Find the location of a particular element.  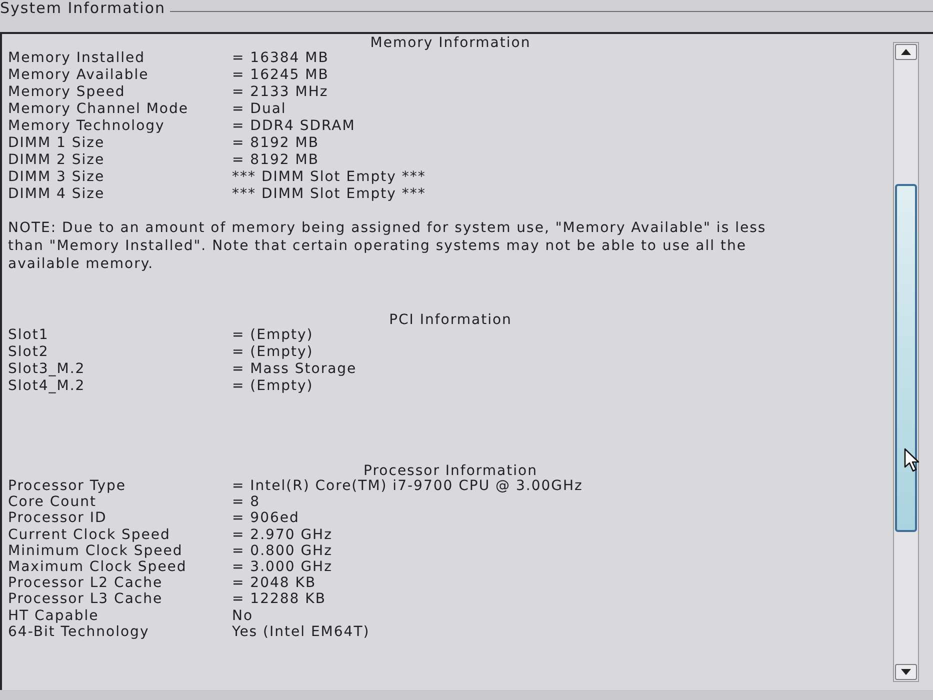

field-value: = 2.970 GHz is located at coordinates (282, 534).